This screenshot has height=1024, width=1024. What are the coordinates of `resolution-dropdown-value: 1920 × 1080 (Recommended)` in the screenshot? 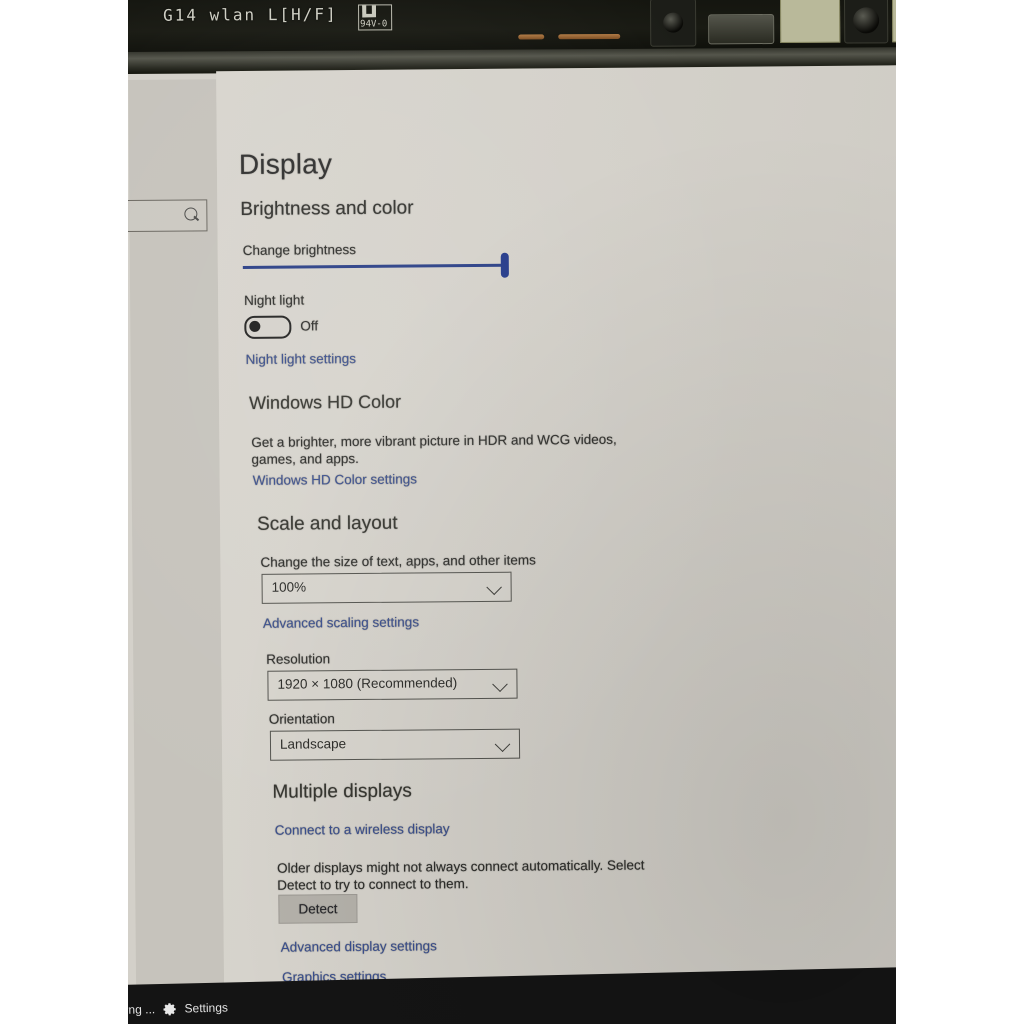 It's located at (367, 683).